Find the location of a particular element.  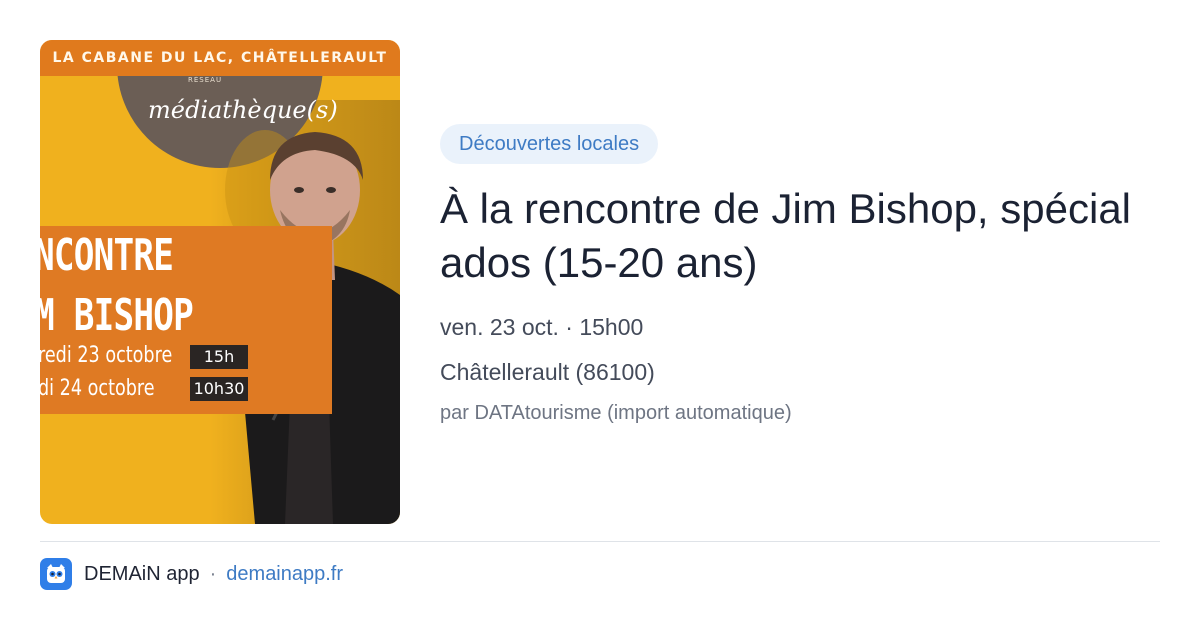

poster-headline-line1: NCONTRE is located at coordinates (107, 255).